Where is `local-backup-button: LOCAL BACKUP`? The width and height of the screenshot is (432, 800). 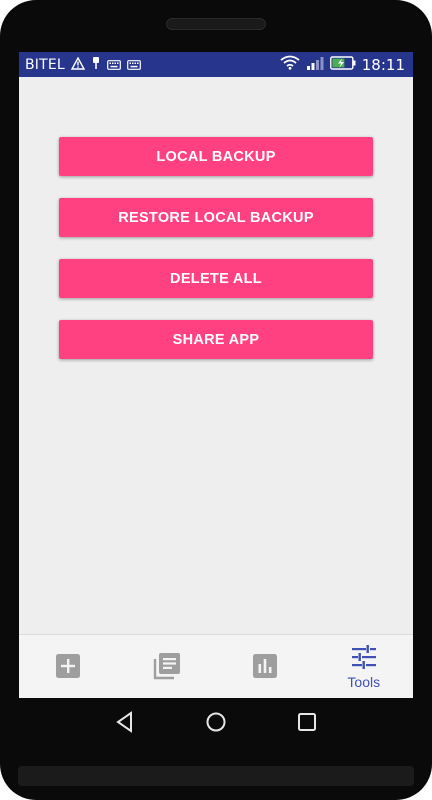
local-backup-button: LOCAL BACKUP is located at coordinates (216, 156).